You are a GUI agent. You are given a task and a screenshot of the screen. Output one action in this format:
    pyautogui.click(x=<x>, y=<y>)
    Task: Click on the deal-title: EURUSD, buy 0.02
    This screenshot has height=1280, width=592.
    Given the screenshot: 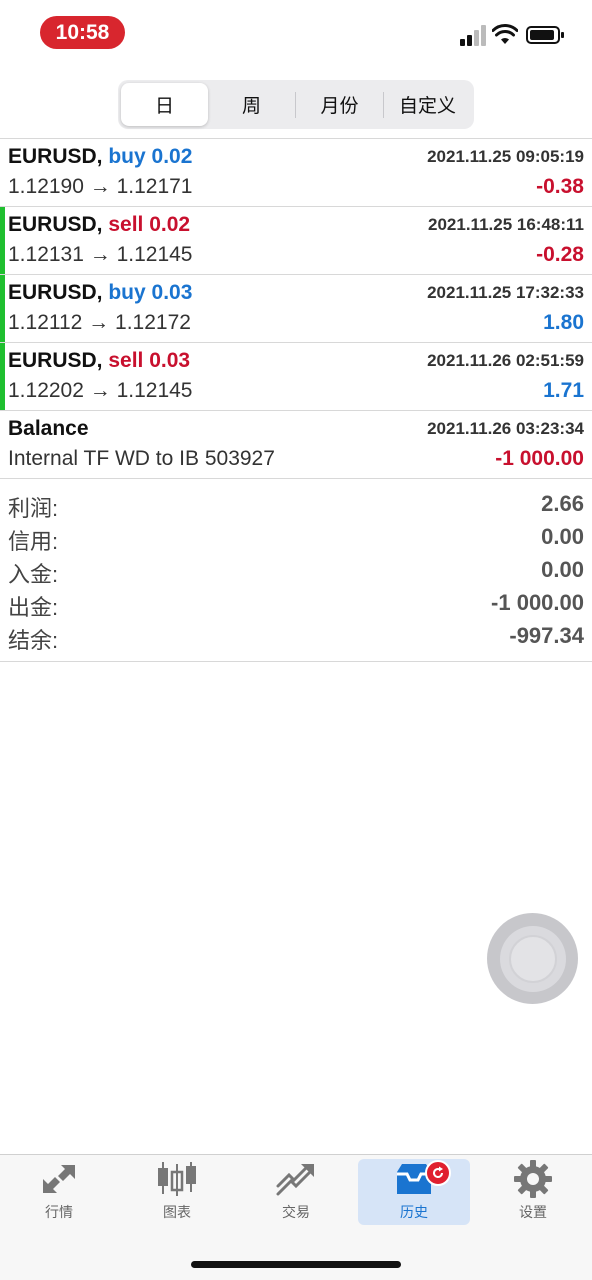 What is the action you would take?
    pyautogui.click(x=100, y=157)
    